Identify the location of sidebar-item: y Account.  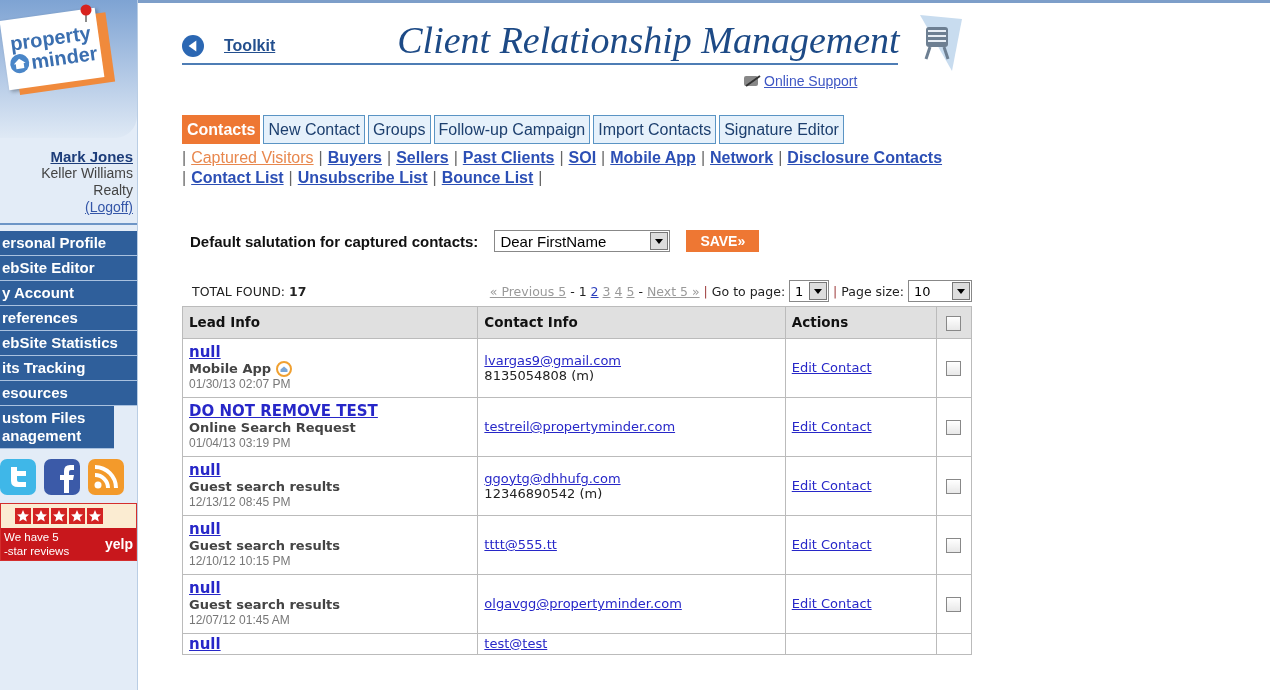
(68, 293).